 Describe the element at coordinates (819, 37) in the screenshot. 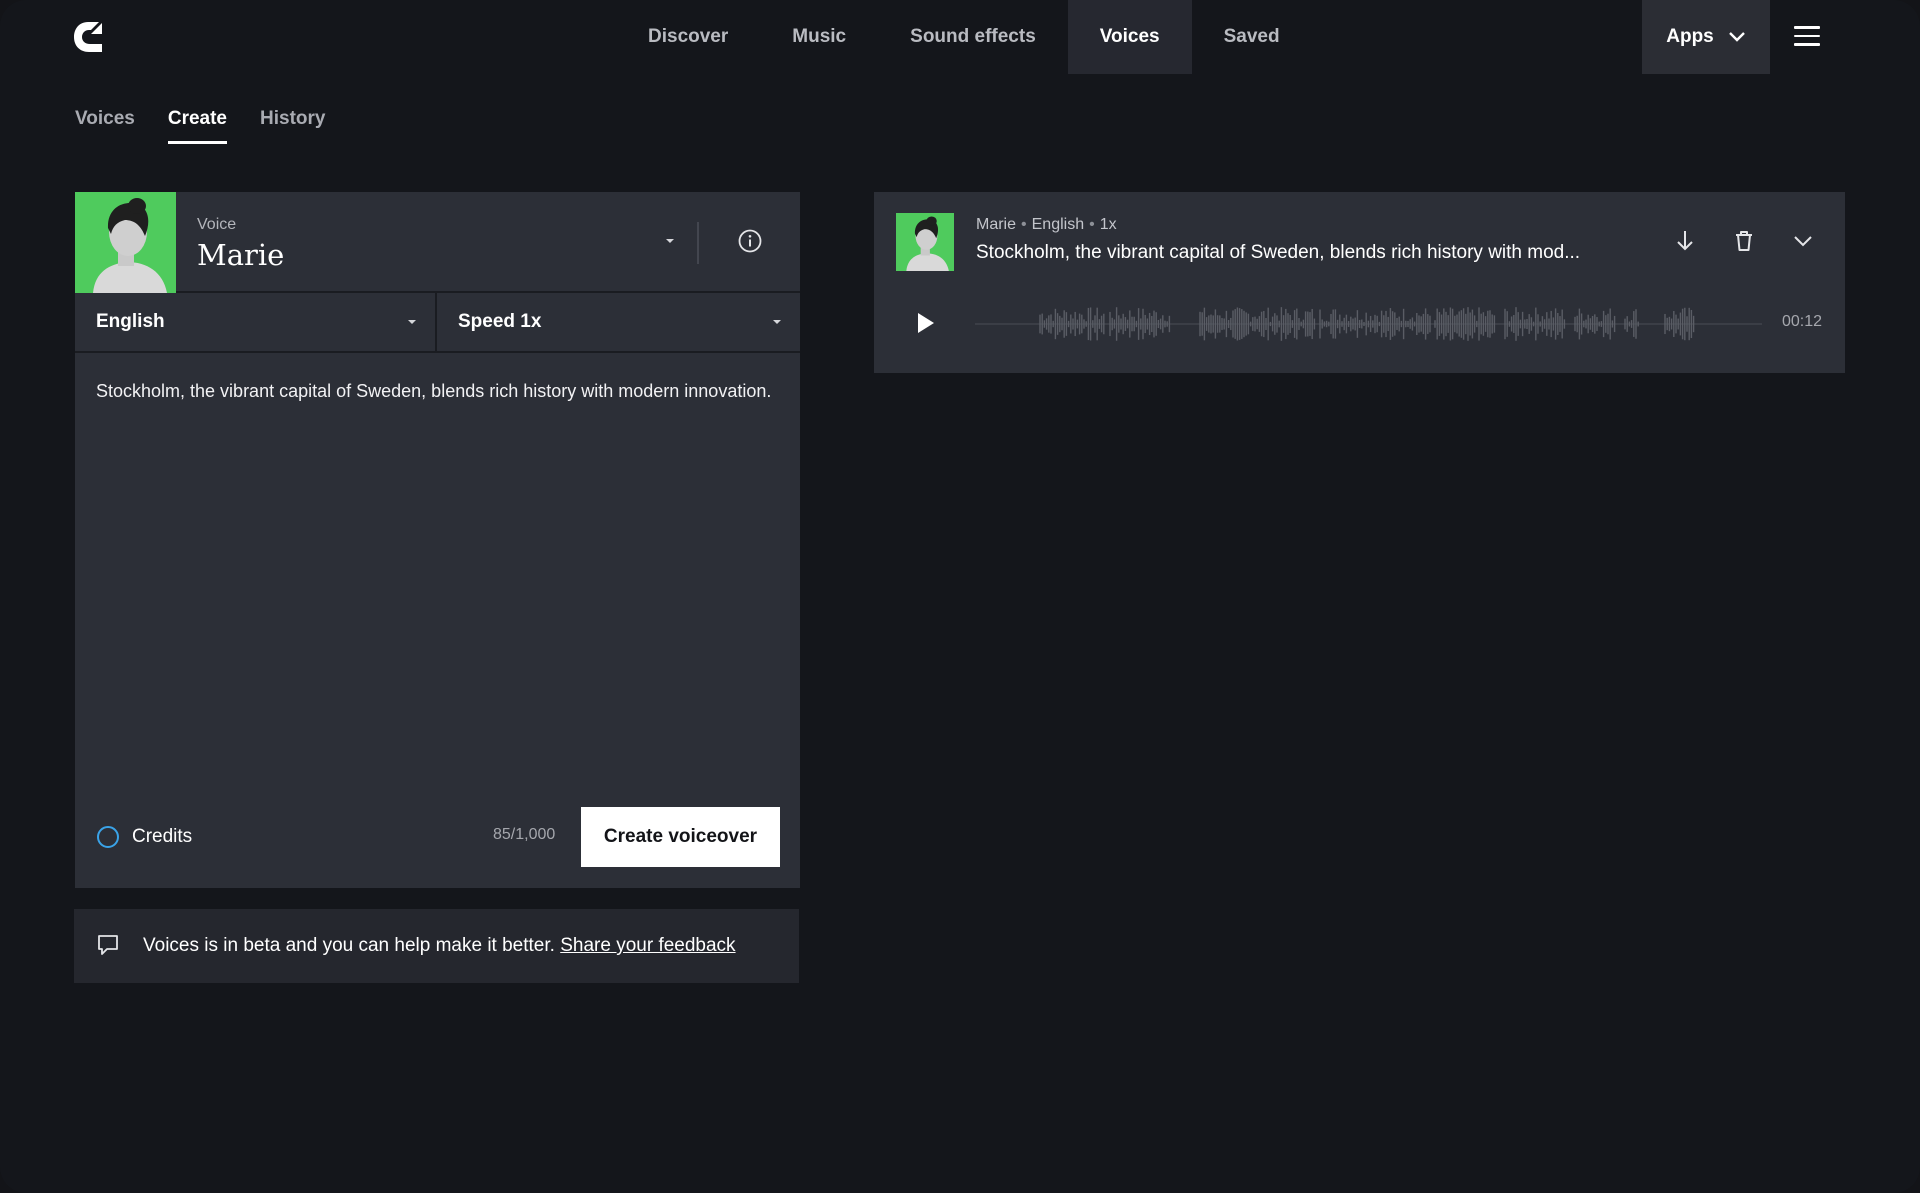

I see `nav-music: Music` at that location.